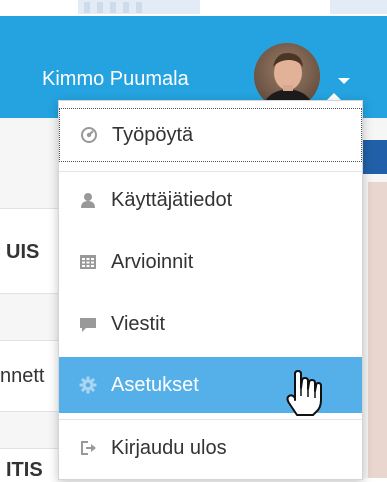 This screenshot has height=482, width=387. What do you see at coordinates (210, 262) in the screenshot?
I see `menu-item-arvioinnit: Arvioinnit` at bounding box center [210, 262].